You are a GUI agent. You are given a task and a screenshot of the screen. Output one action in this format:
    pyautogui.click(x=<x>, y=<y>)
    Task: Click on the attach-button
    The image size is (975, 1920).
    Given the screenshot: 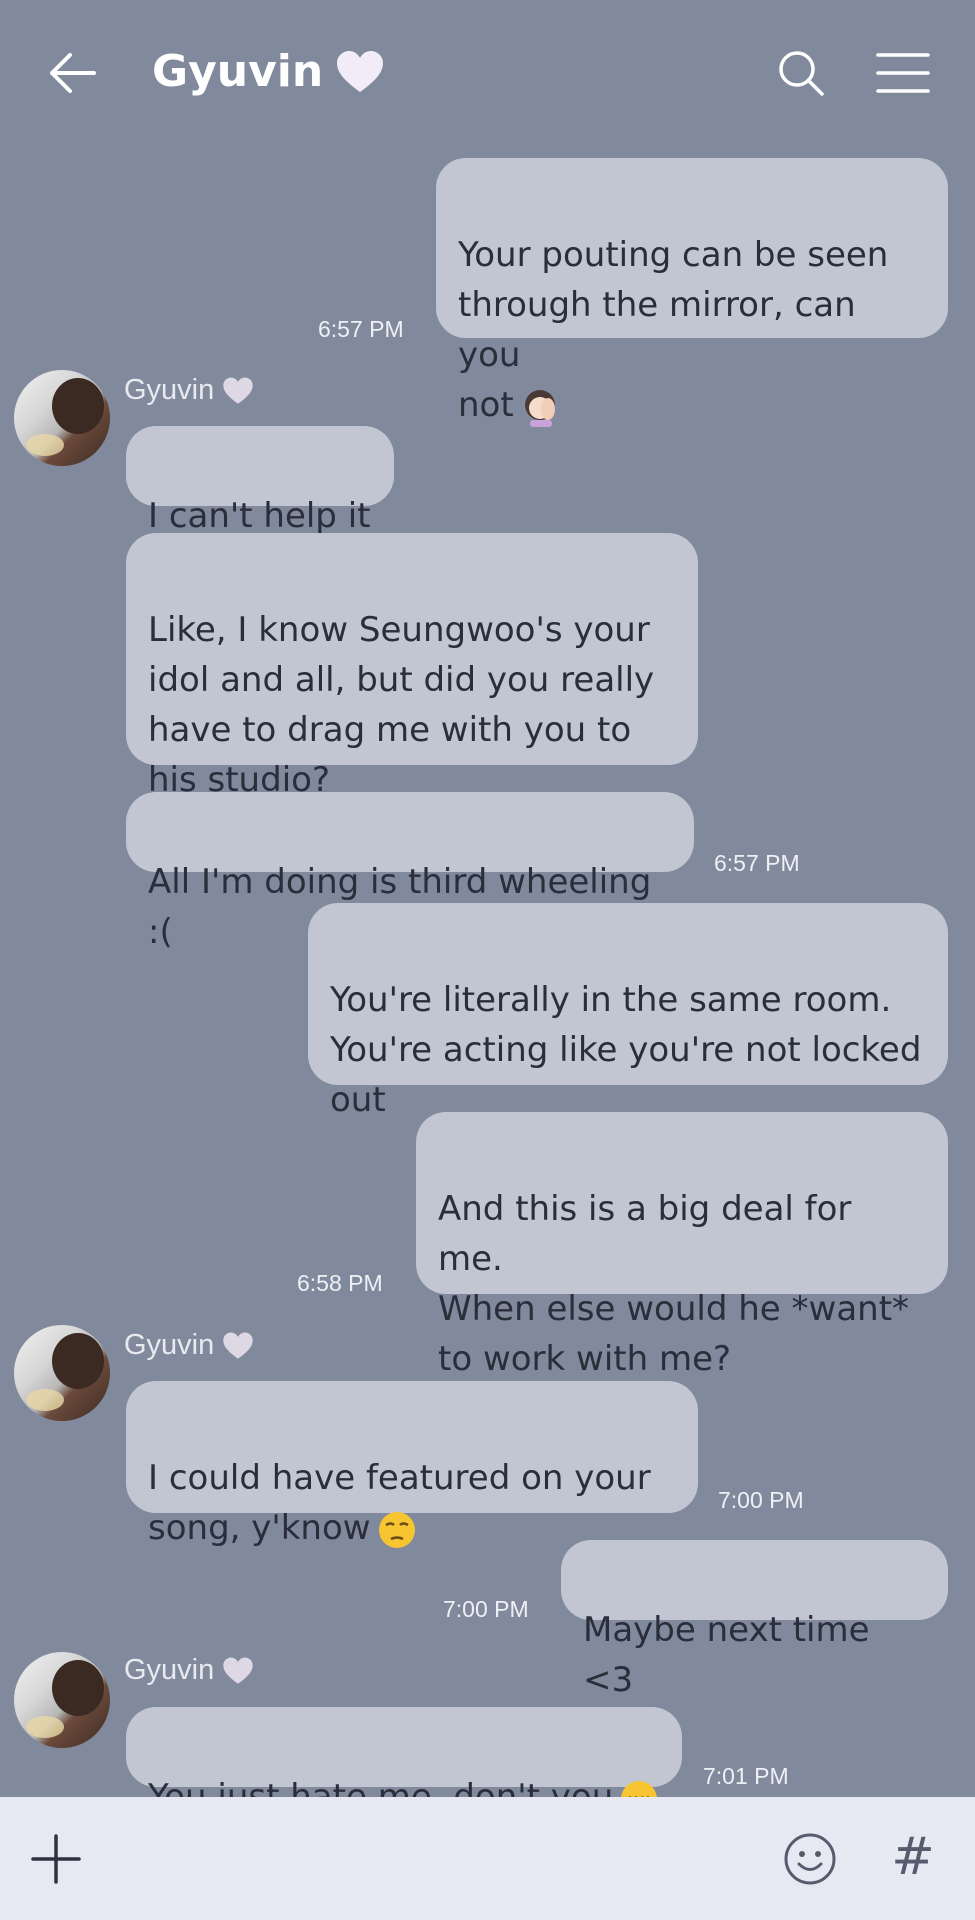 What is the action you would take?
    pyautogui.click(x=56, y=1859)
    